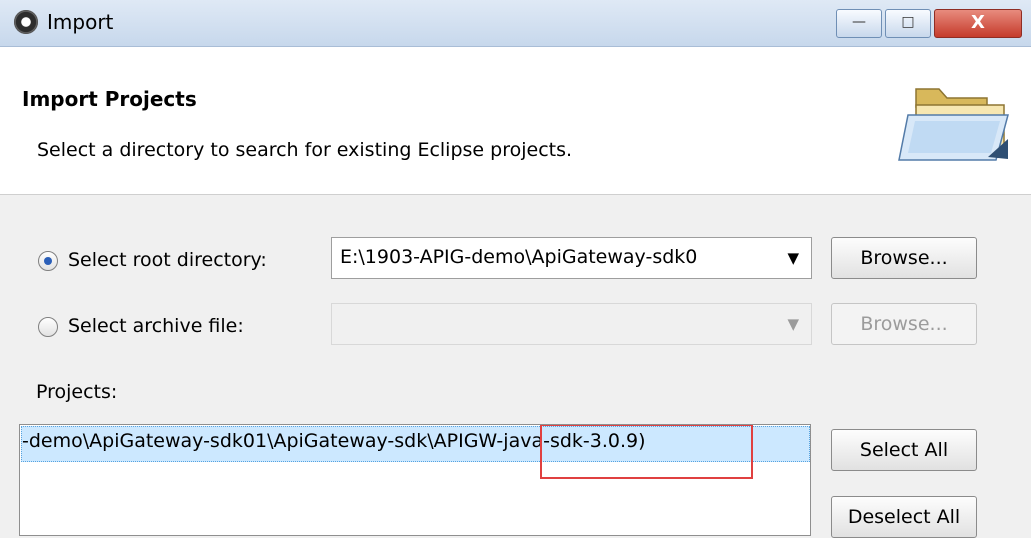 Image resolution: width=1031 pixels, height=538 pixels. I want to click on archive-file-combo: ▼, so click(571, 324).